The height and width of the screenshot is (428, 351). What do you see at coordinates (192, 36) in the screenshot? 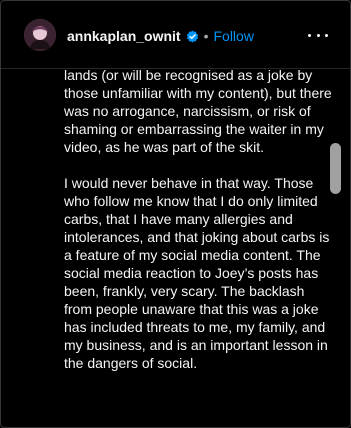
I see `verified-badge-icon` at bounding box center [192, 36].